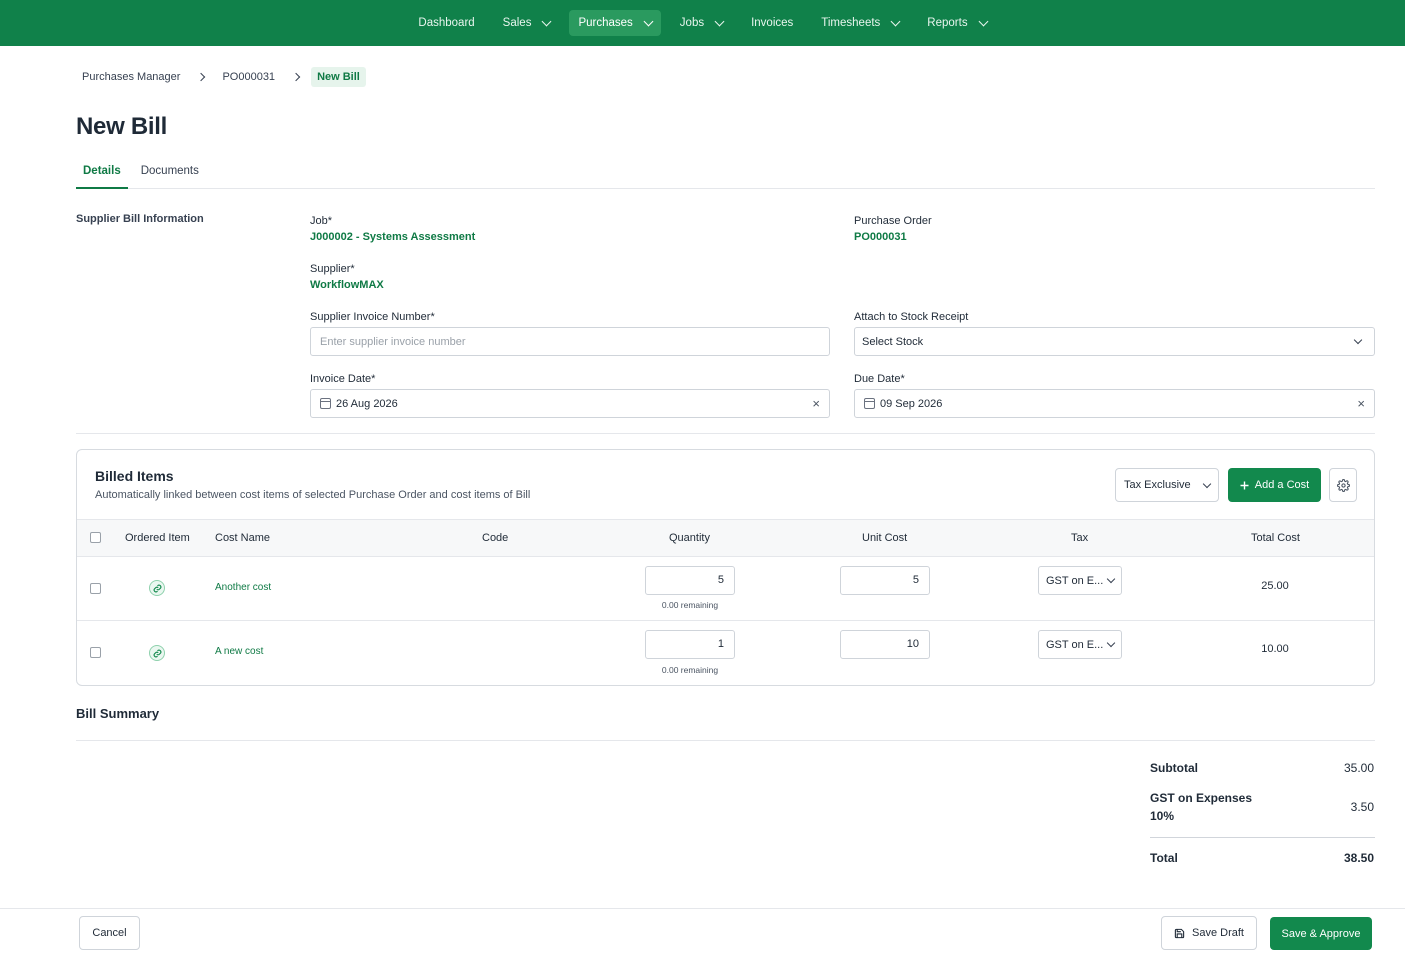  I want to click on job-link: J000002 - Systems Assessment, so click(392, 237).